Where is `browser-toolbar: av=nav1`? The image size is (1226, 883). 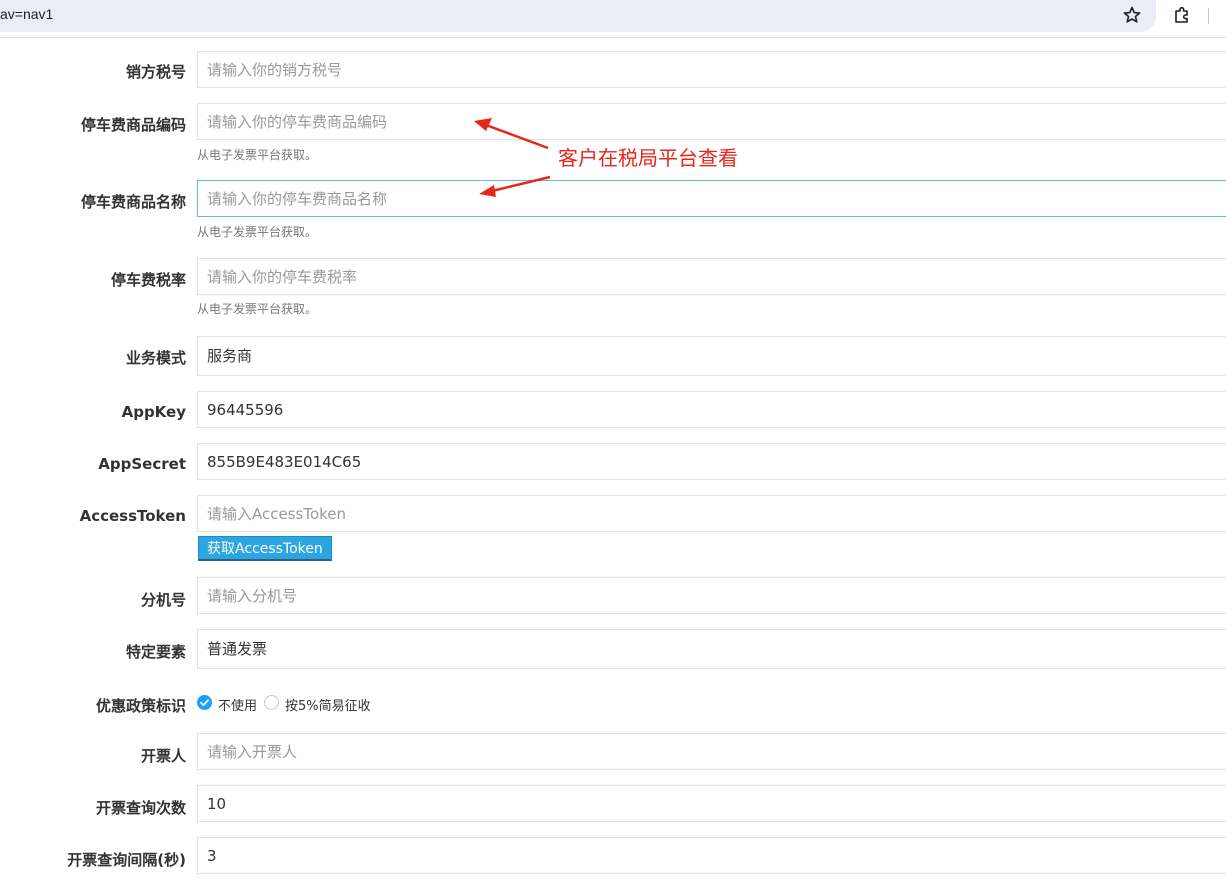
browser-toolbar: av=nav1 is located at coordinates (613, 19).